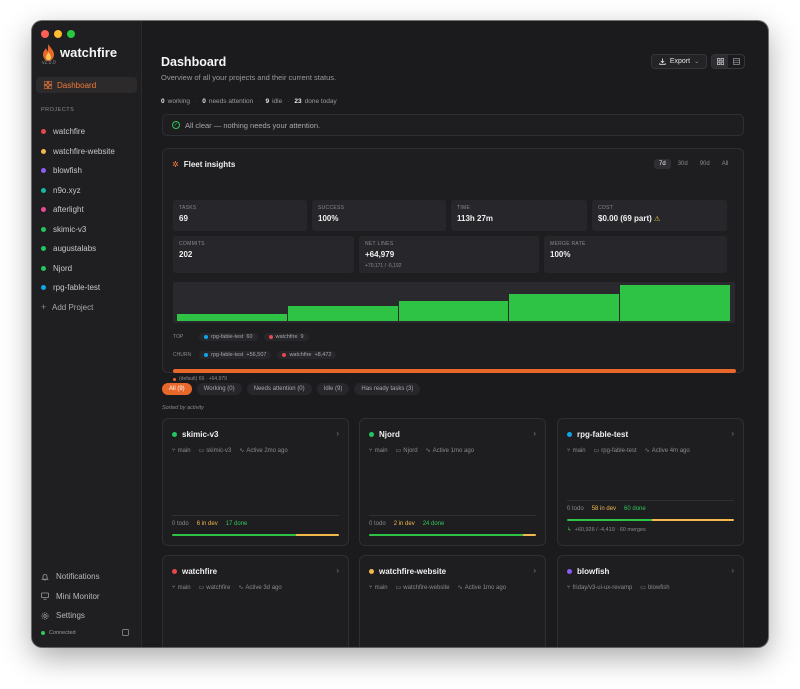 Image resolution: width=800 pixels, height=689 pixels. What do you see at coordinates (240, 215) in the screenshot?
I see `tasks-tile: TASKS 69` at bounding box center [240, 215].